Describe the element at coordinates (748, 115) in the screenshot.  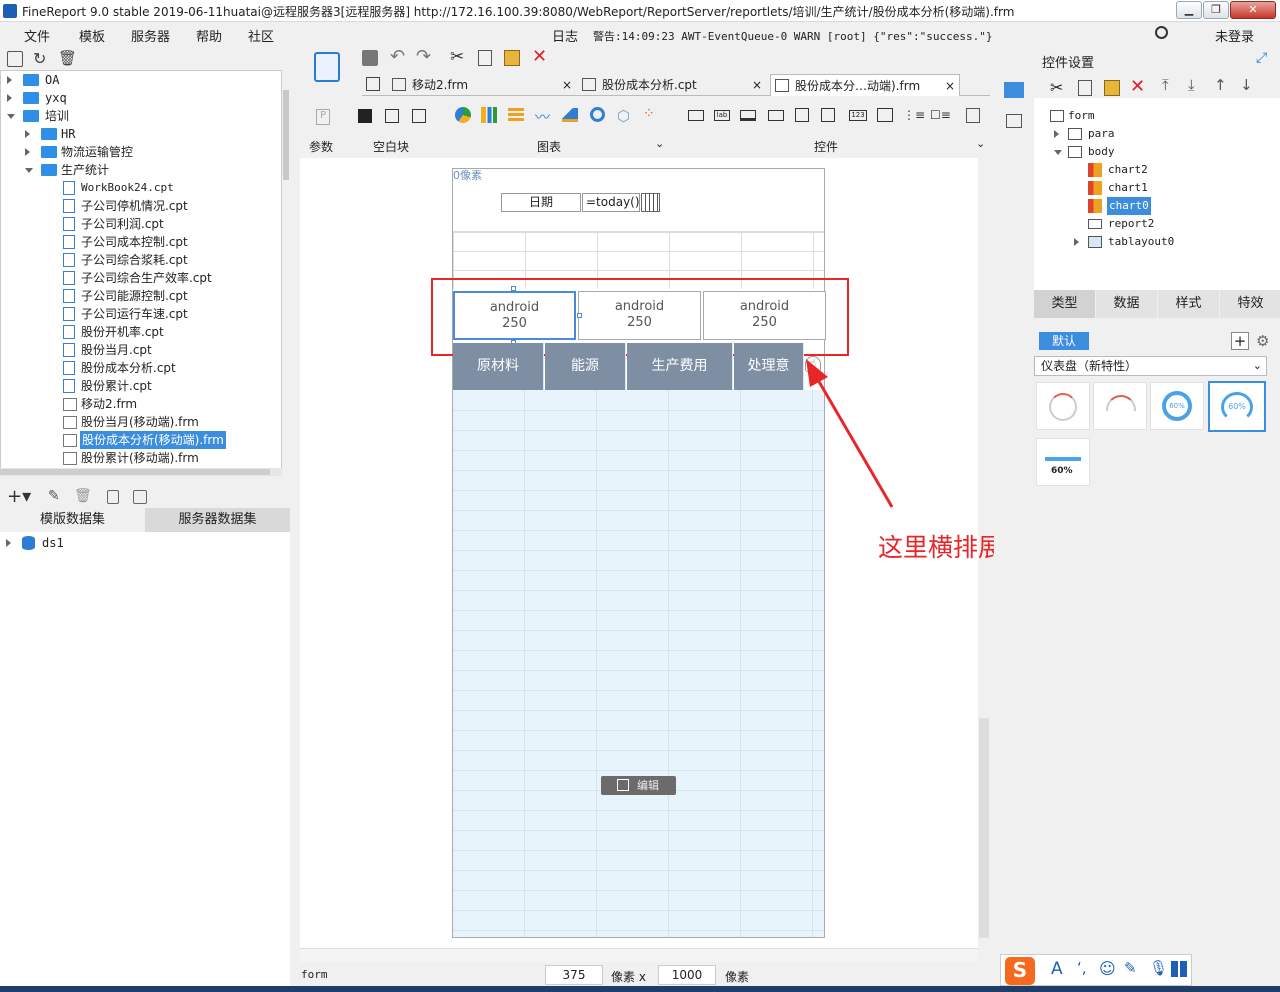
I see `button-widget-icon` at that location.